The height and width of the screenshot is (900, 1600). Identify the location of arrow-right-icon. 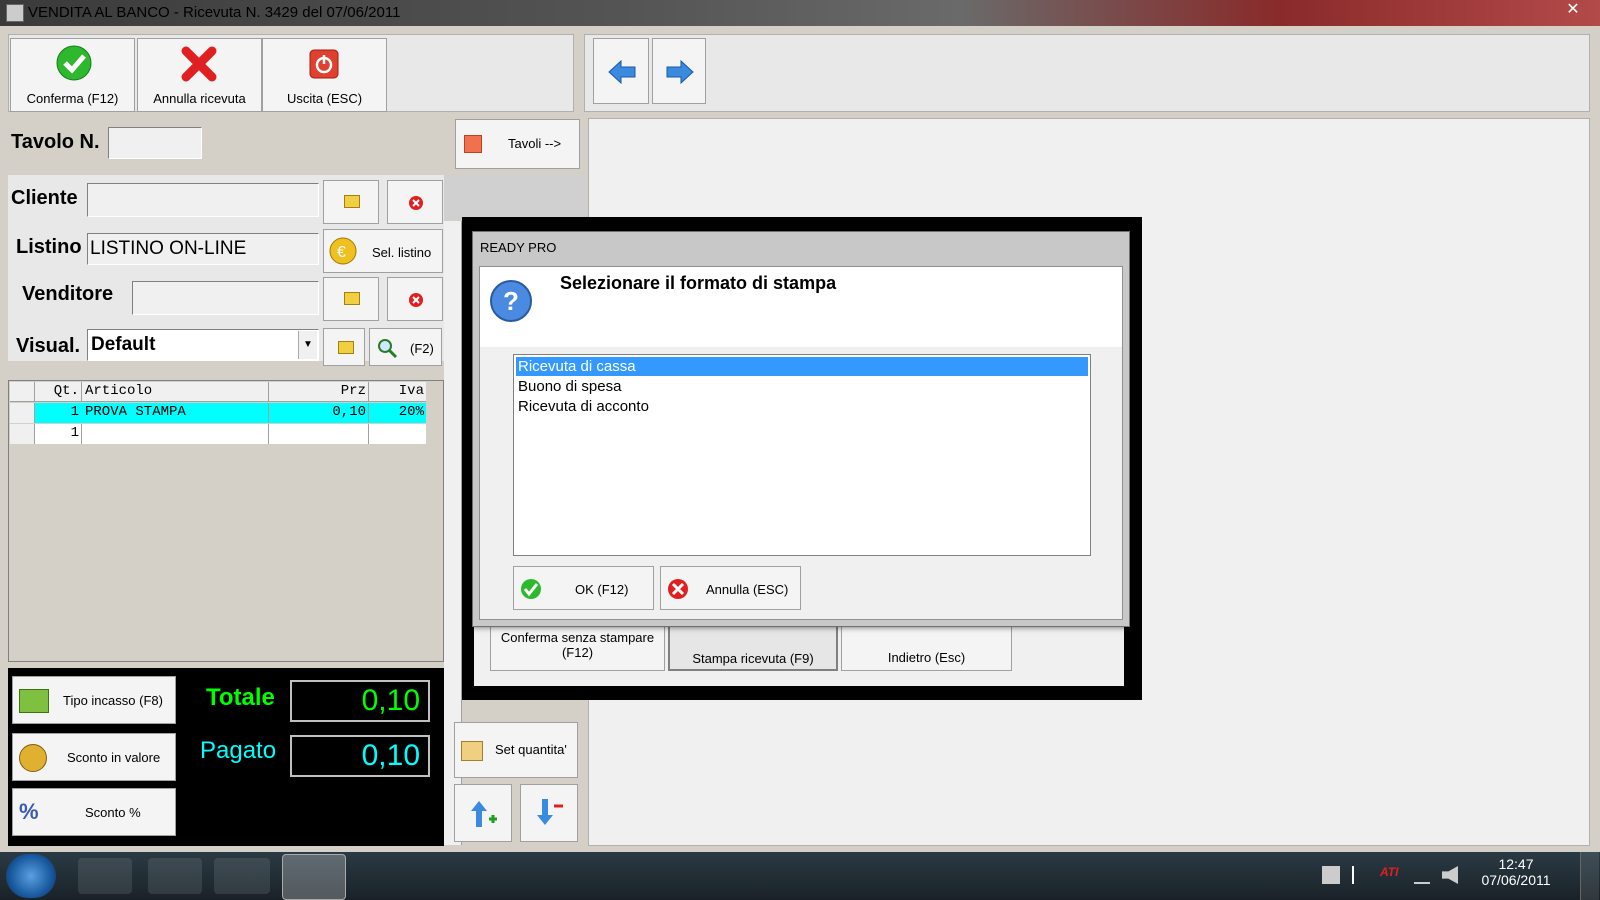
(680, 72).